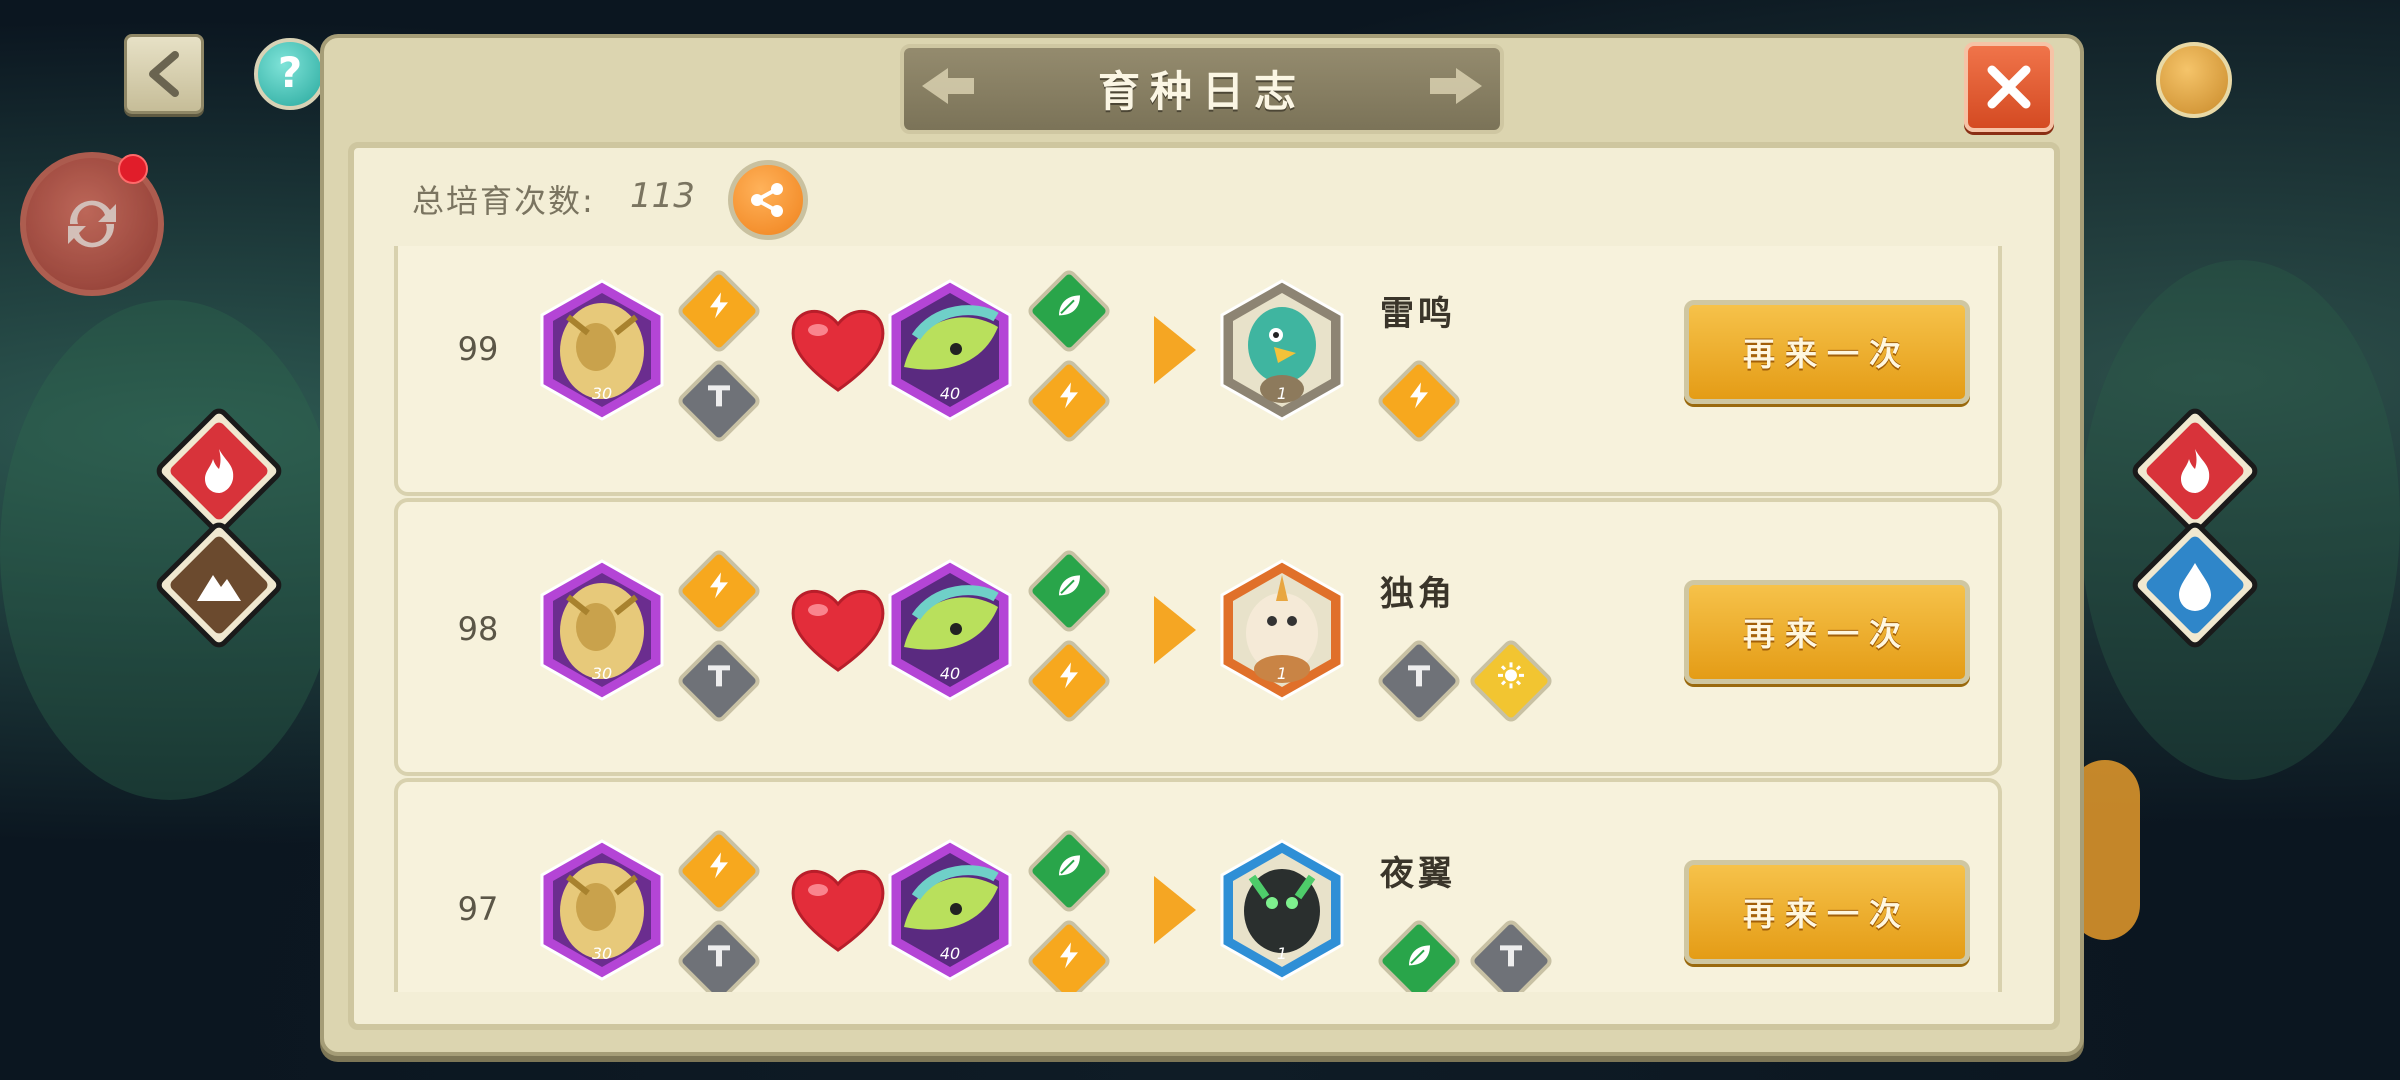 This screenshot has height=1080, width=2400. What do you see at coordinates (478, 909) in the screenshot?
I see `record-number: 97` at bounding box center [478, 909].